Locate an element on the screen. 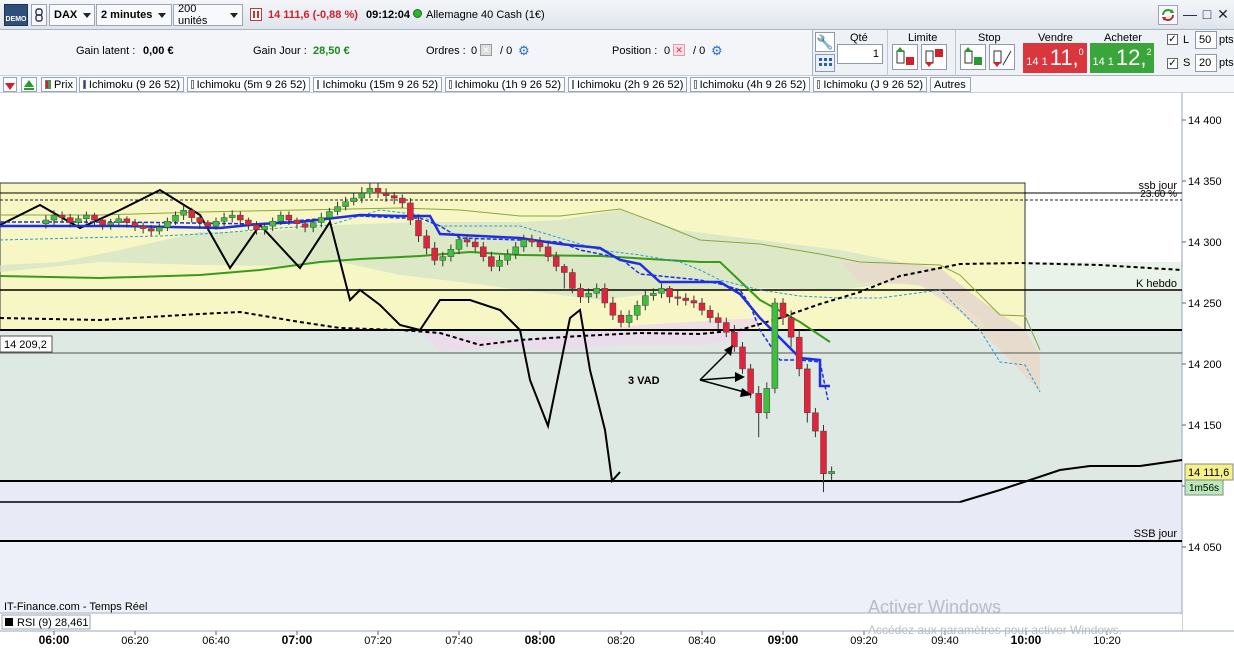 Image resolution: width=1234 pixels, height=650 pixels. legend-ichimoku-15m: Ichimoku (15m 9 26 52) is located at coordinates (377, 84).